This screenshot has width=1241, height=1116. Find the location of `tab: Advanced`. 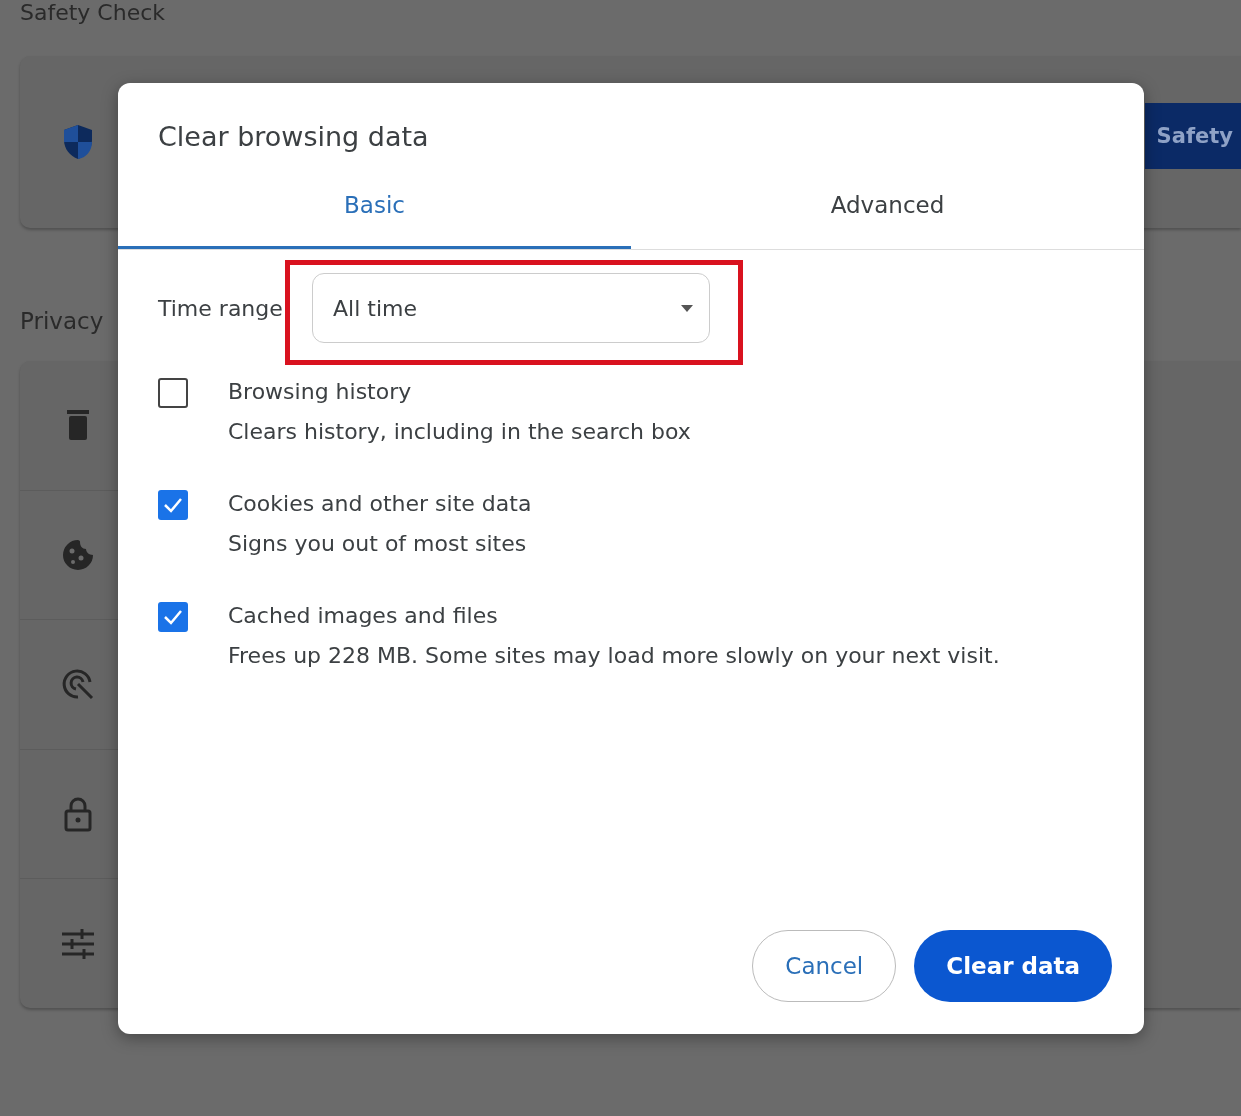

tab: Advanced is located at coordinates (887, 209).